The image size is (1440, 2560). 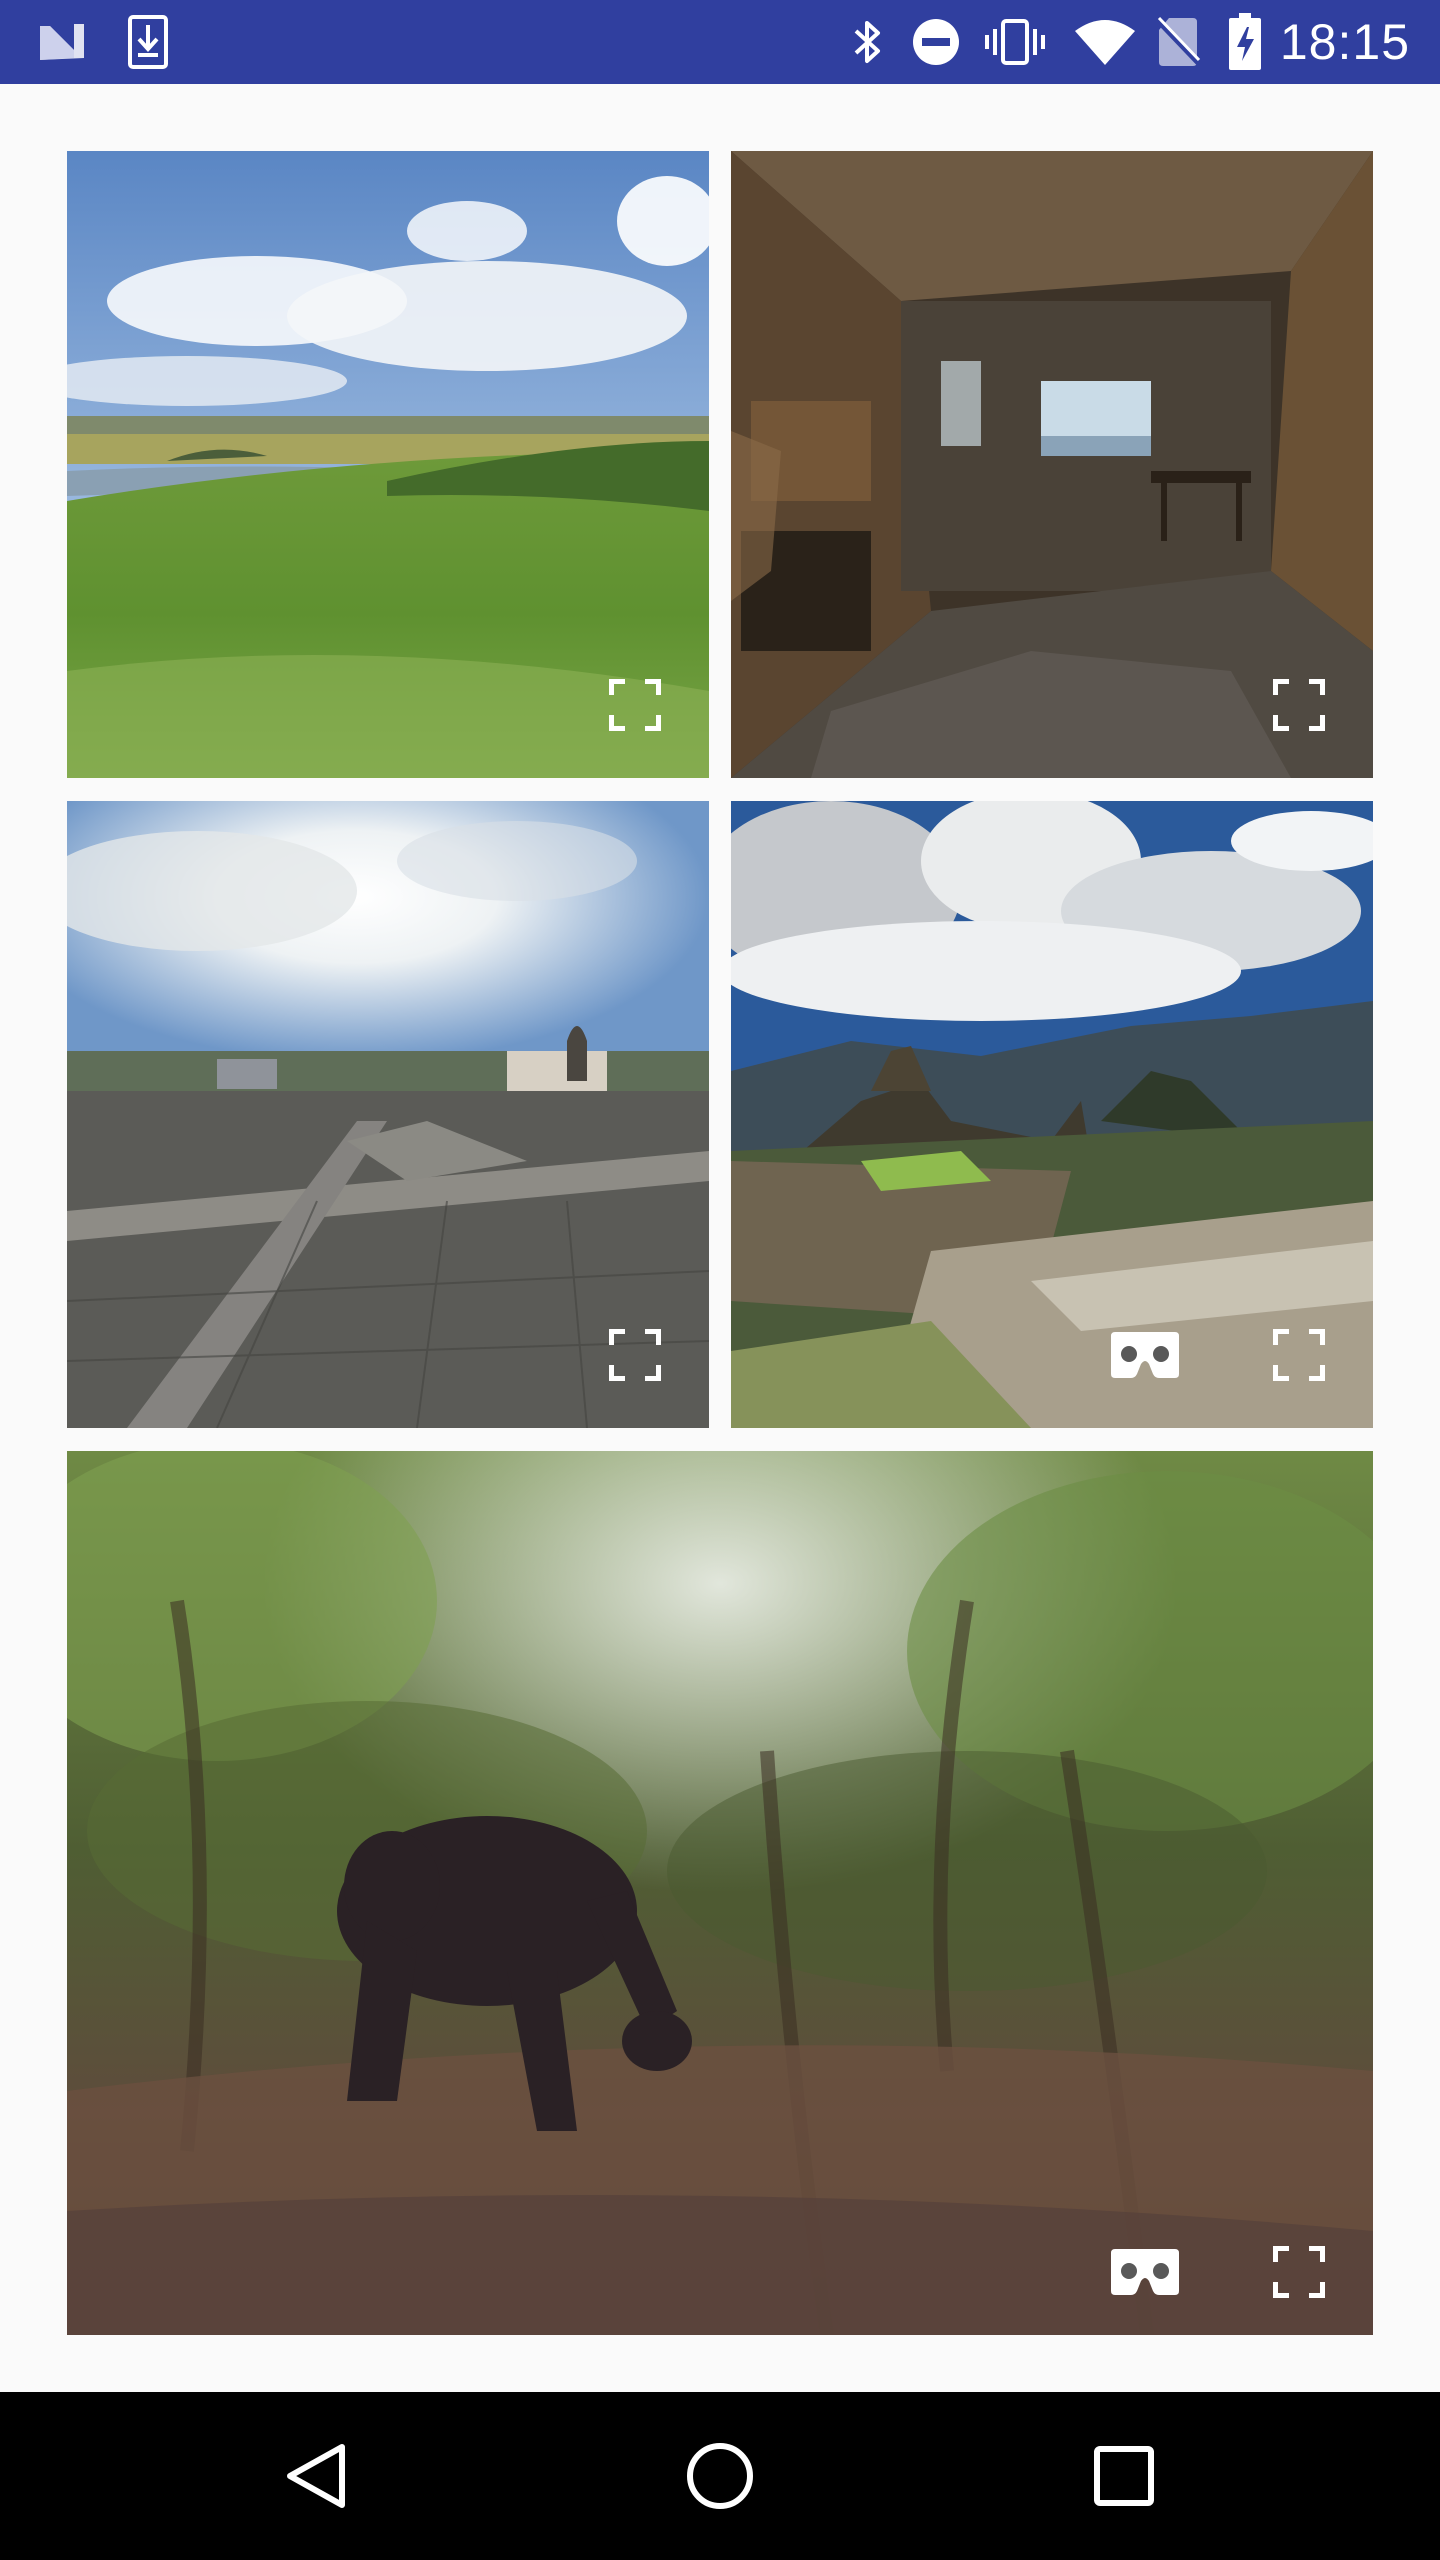 What do you see at coordinates (1105, 42) in the screenshot?
I see `wifi-icon` at bounding box center [1105, 42].